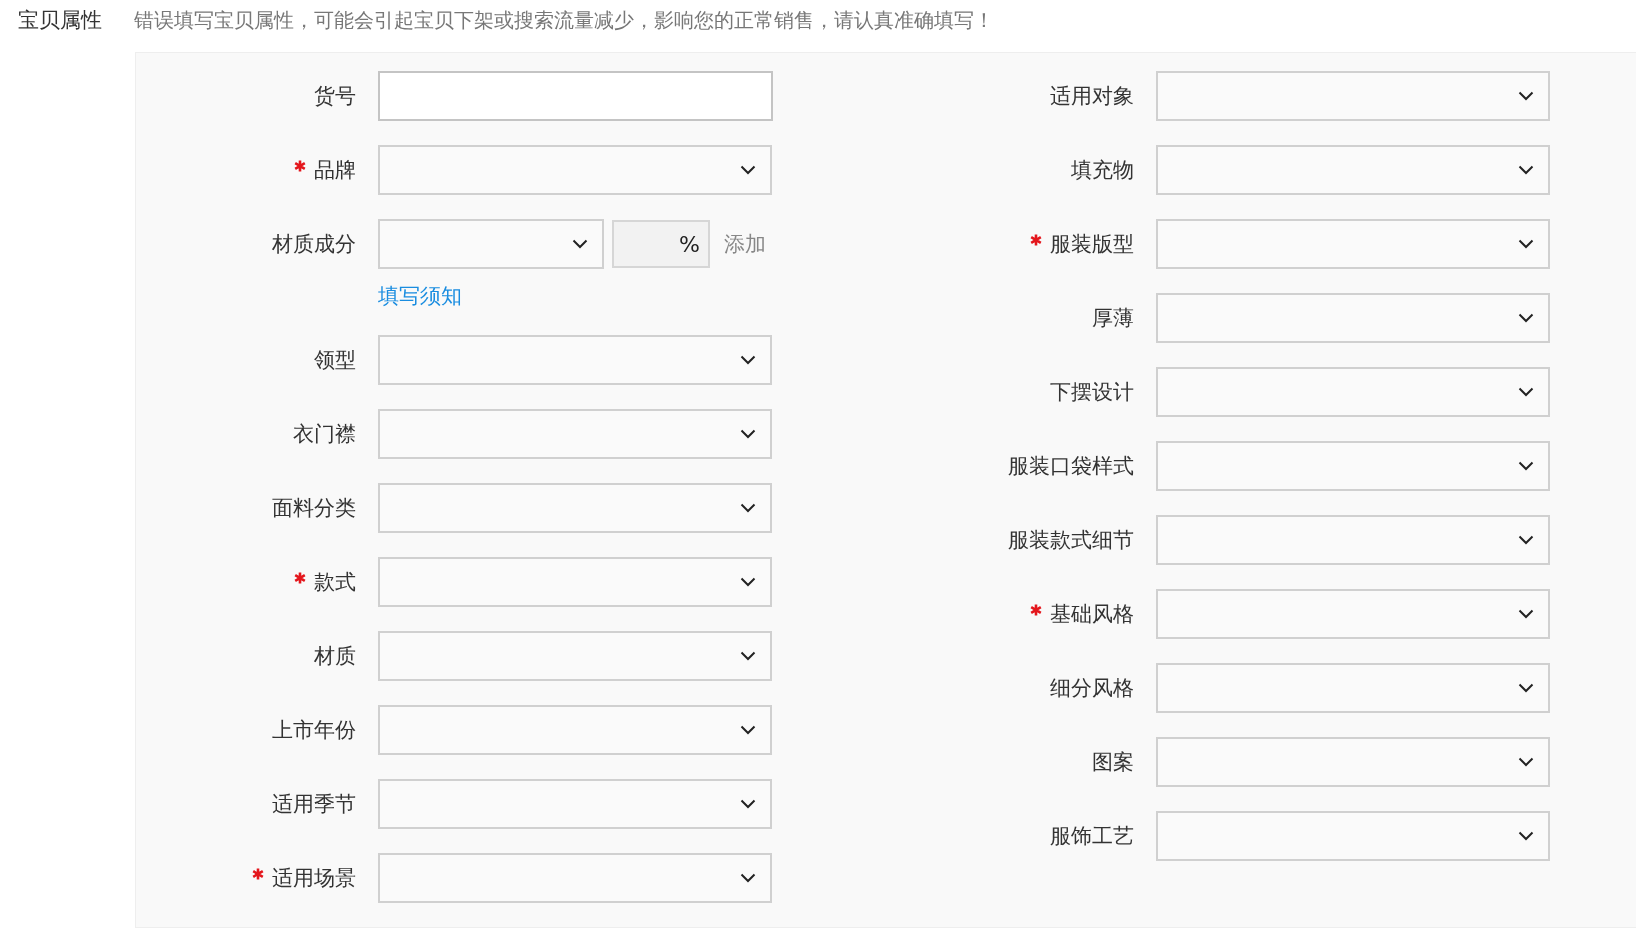  Describe the element at coordinates (314, 804) in the screenshot. I see `field-label: 适用季节` at that location.